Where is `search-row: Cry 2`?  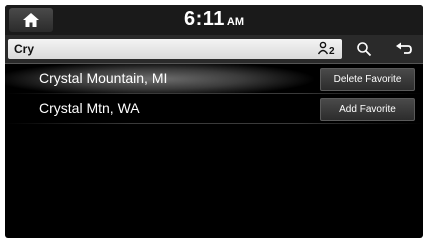
search-row: Cry 2 is located at coordinates (214, 49).